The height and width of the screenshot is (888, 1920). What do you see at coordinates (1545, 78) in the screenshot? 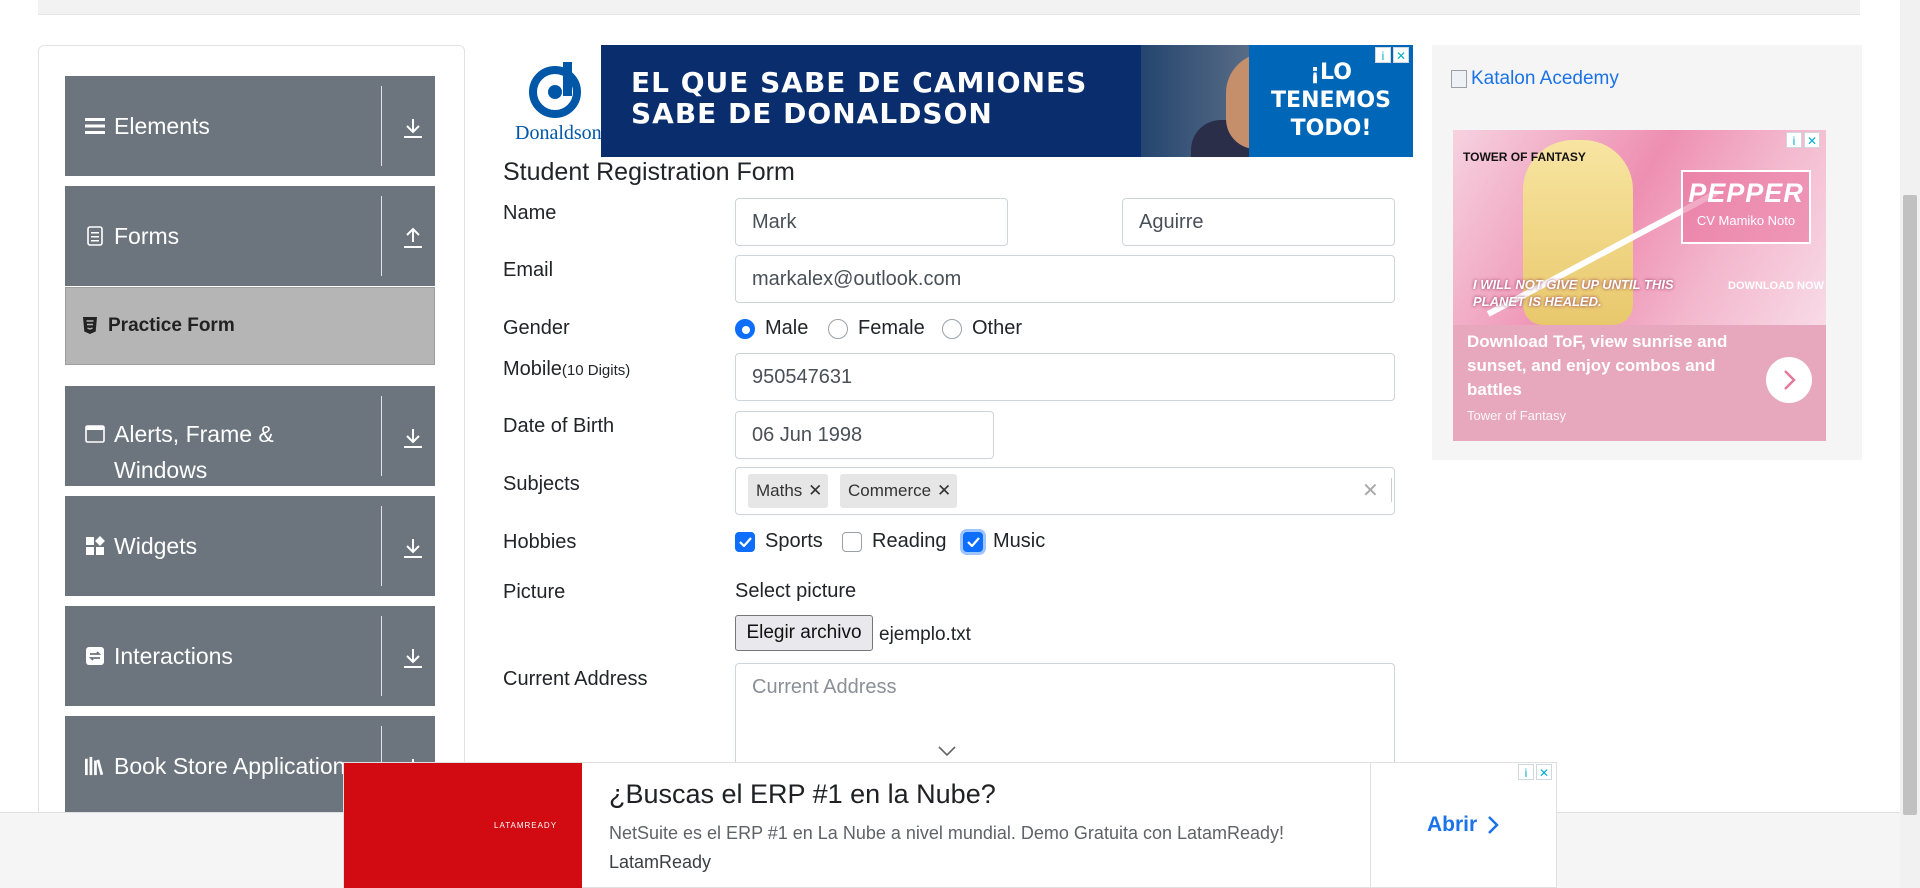
I see `katalon-alt-text: Katalon Acedemy` at bounding box center [1545, 78].